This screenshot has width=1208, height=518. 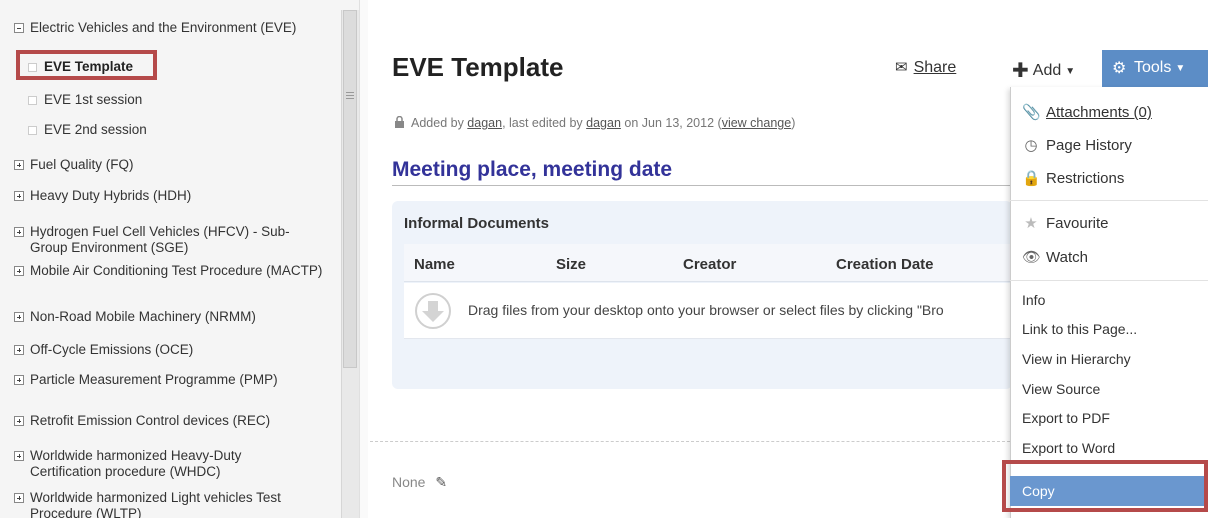 I want to click on resize-grip-icon, so click(x=350, y=96).